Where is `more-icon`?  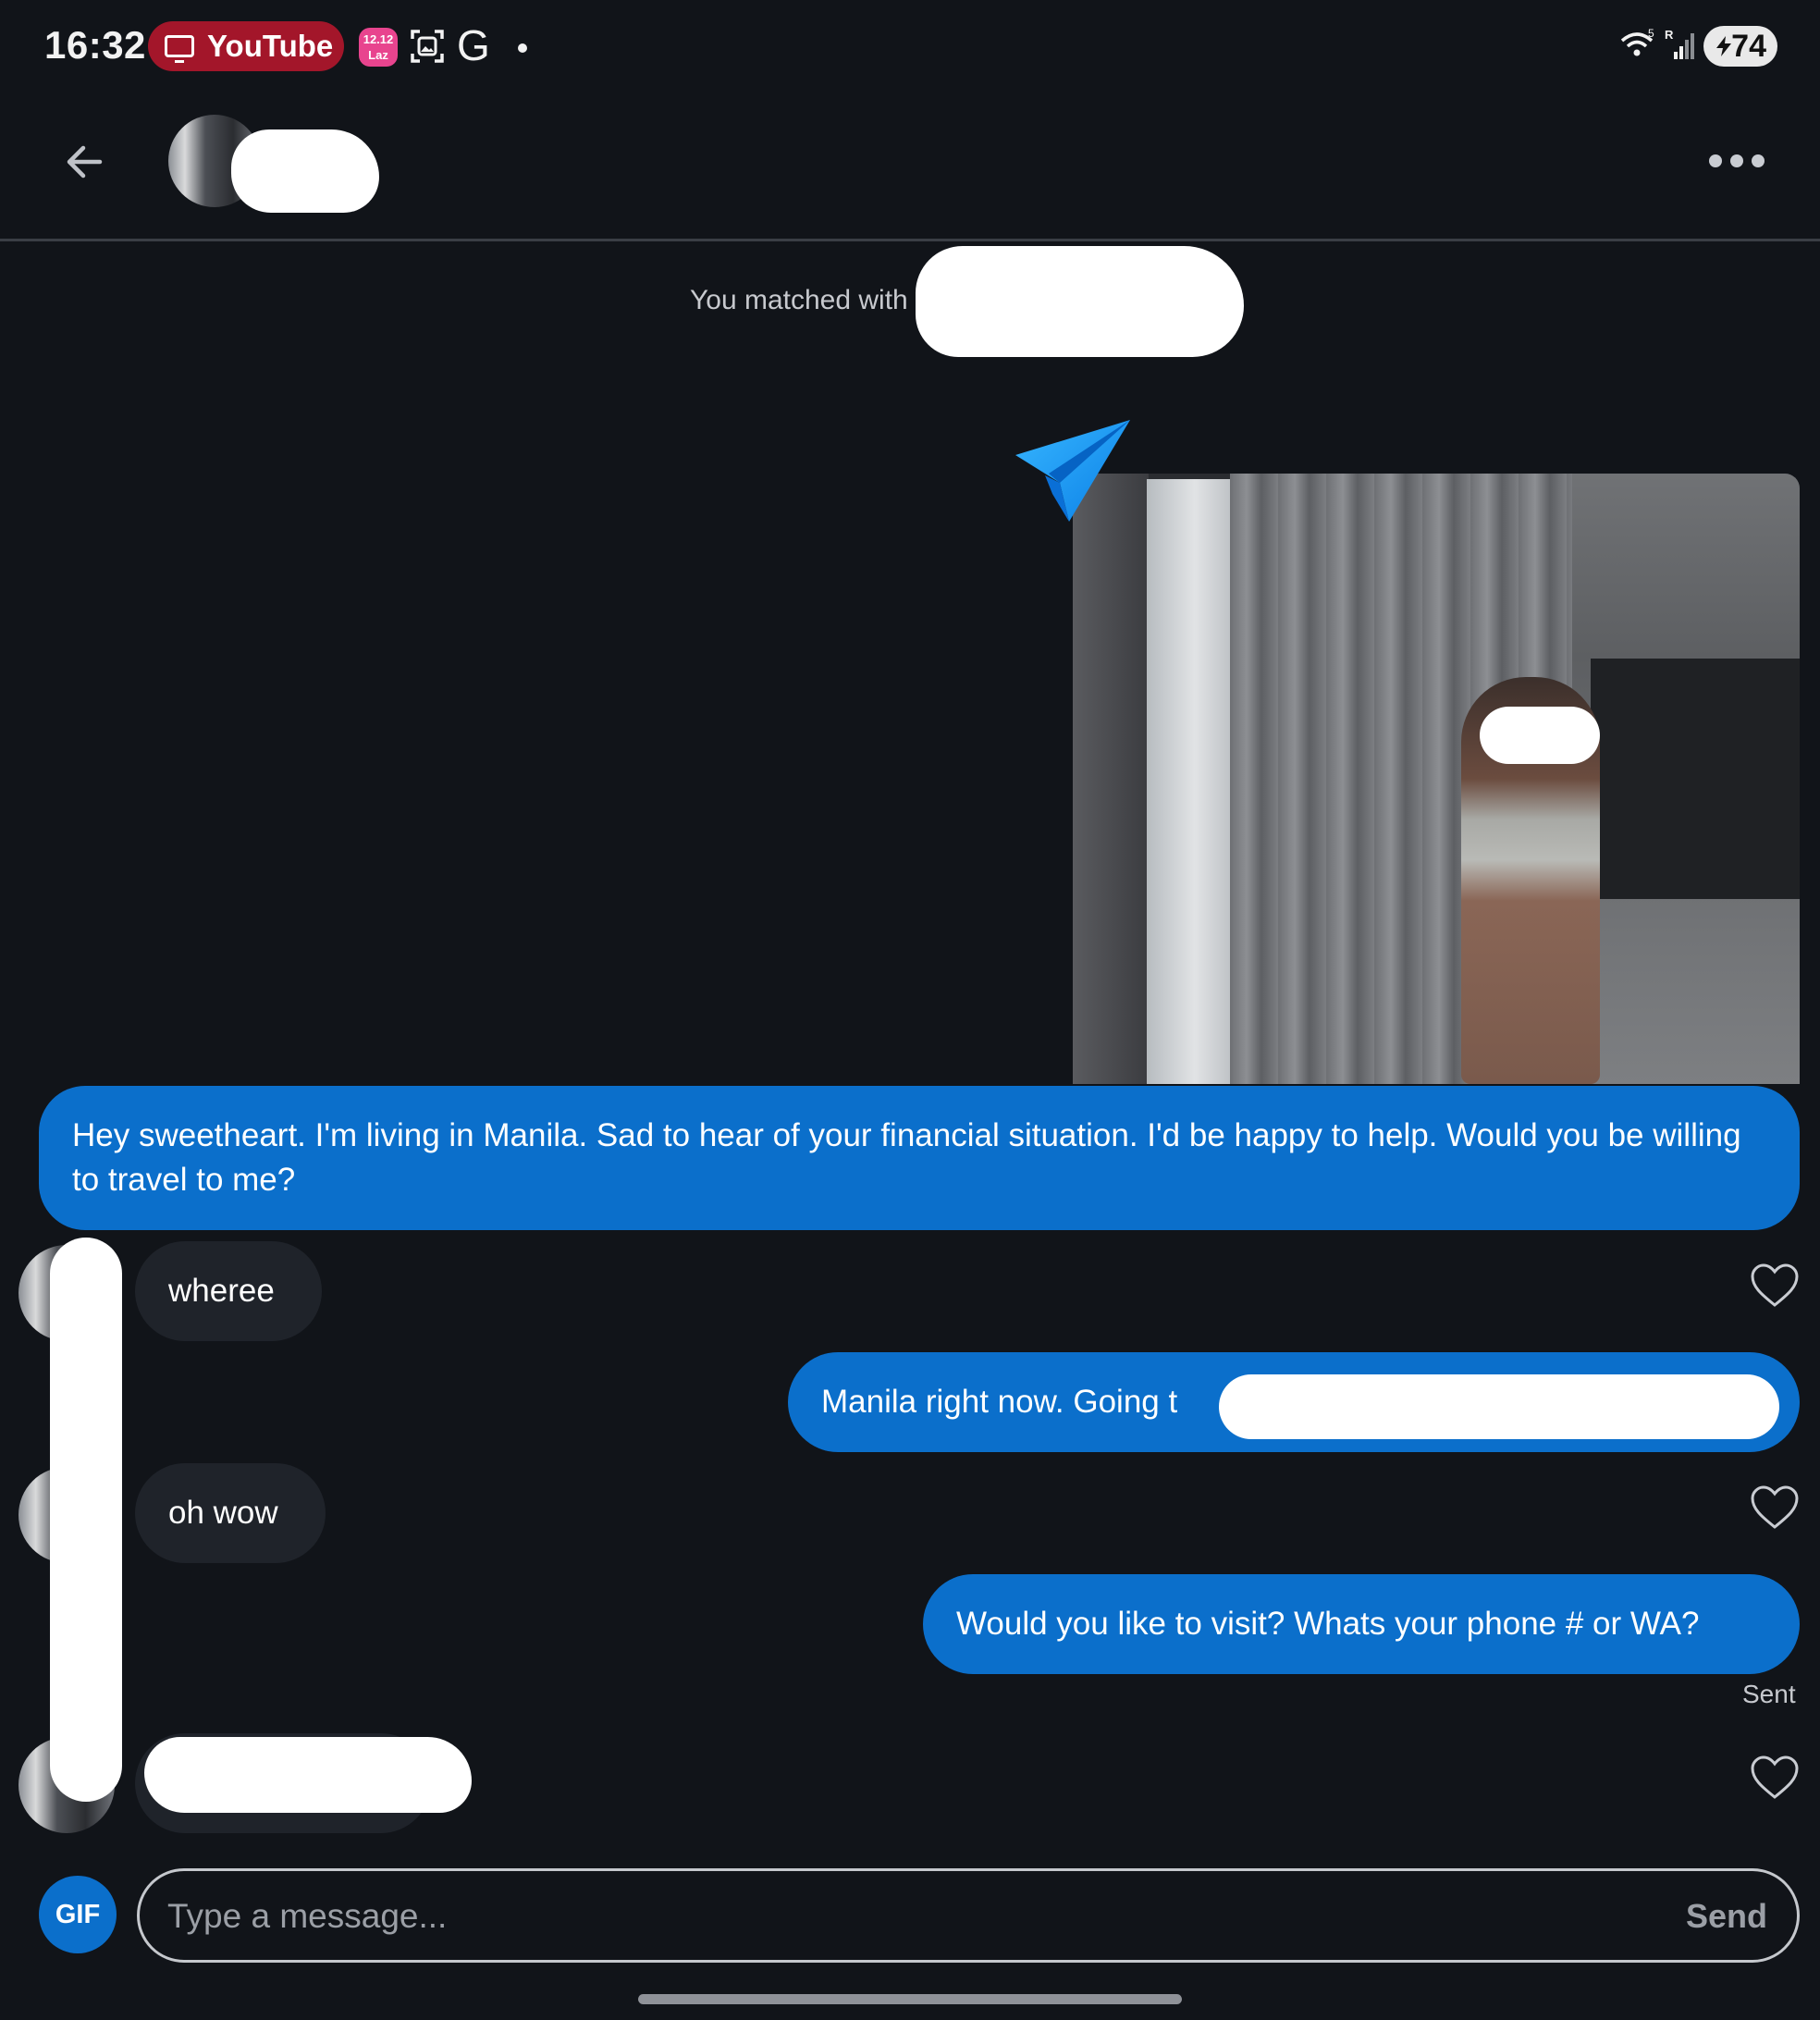 more-icon is located at coordinates (1737, 161).